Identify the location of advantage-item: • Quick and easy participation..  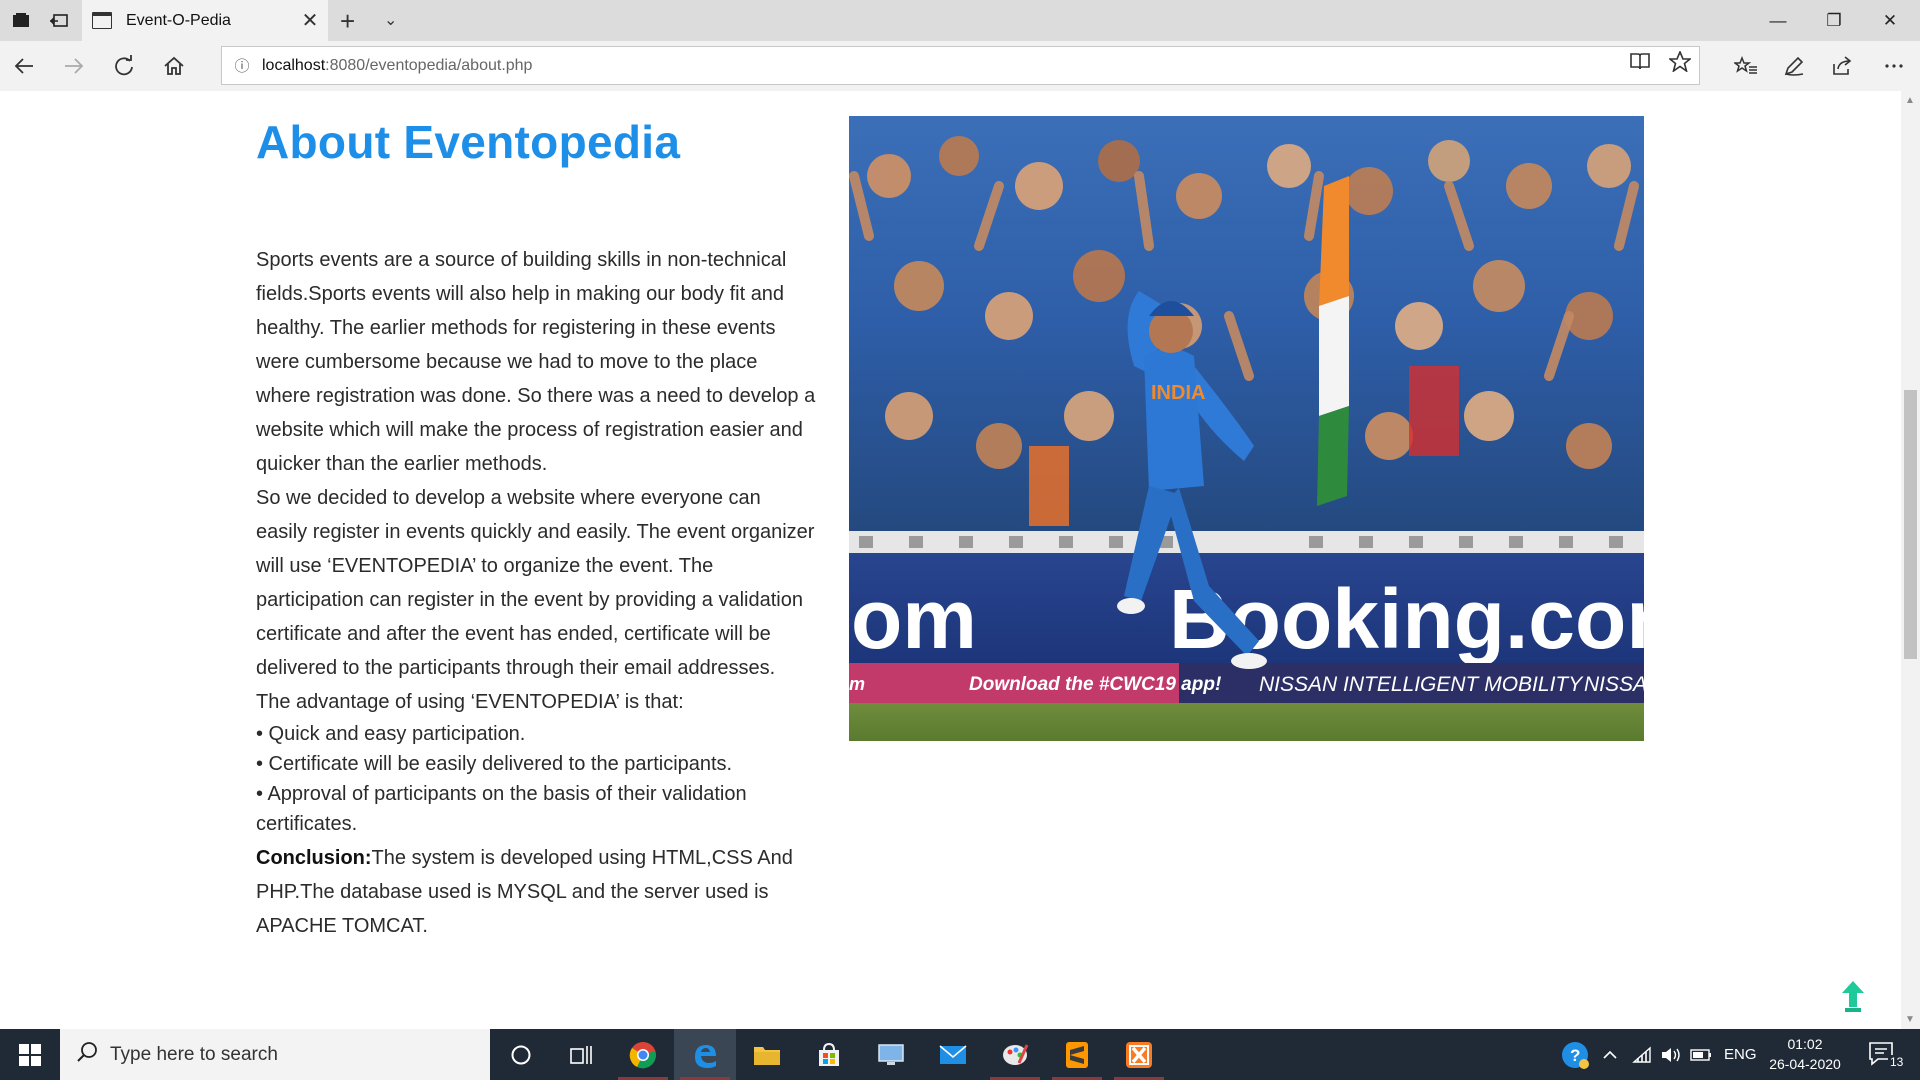
(391, 734).